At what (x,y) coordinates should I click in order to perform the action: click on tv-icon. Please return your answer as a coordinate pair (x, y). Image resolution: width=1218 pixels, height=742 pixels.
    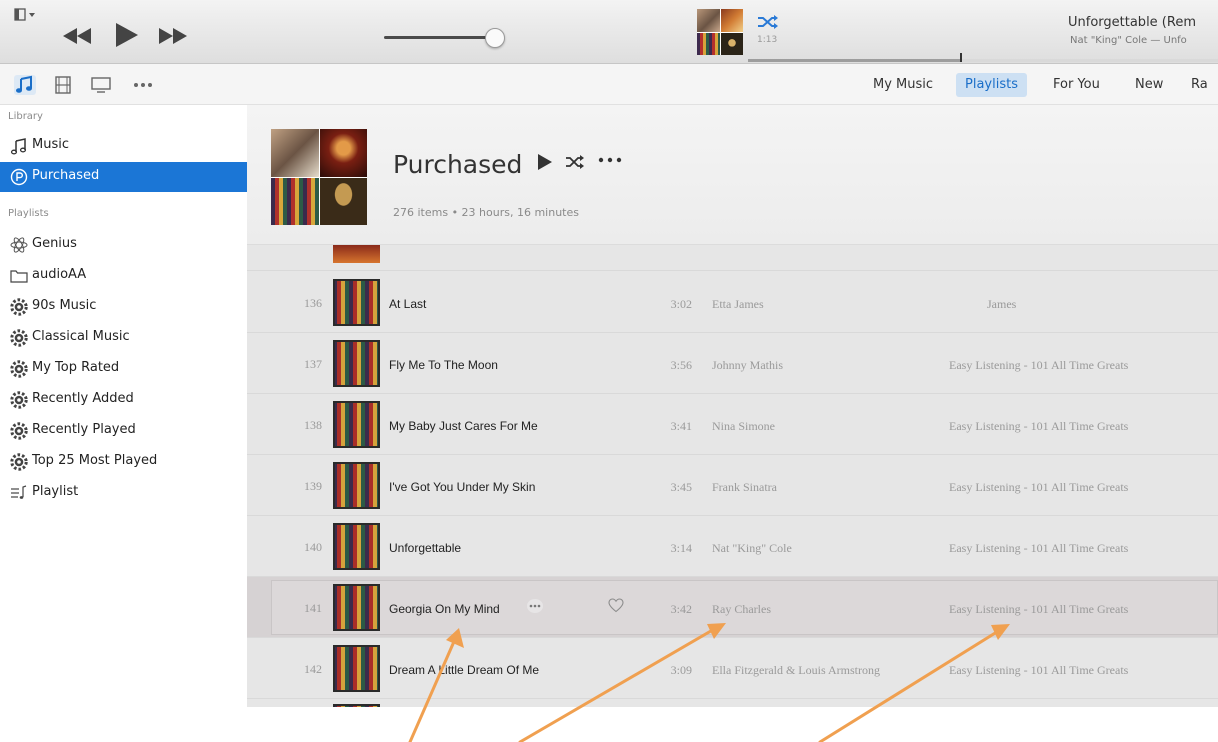
    Looking at the image, I should click on (101, 85).